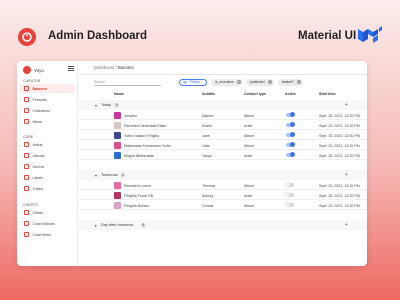 This screenshot has width=400, height=300. I want to click on sidebar-item-chart-items: Chart items, so click(47, 234).